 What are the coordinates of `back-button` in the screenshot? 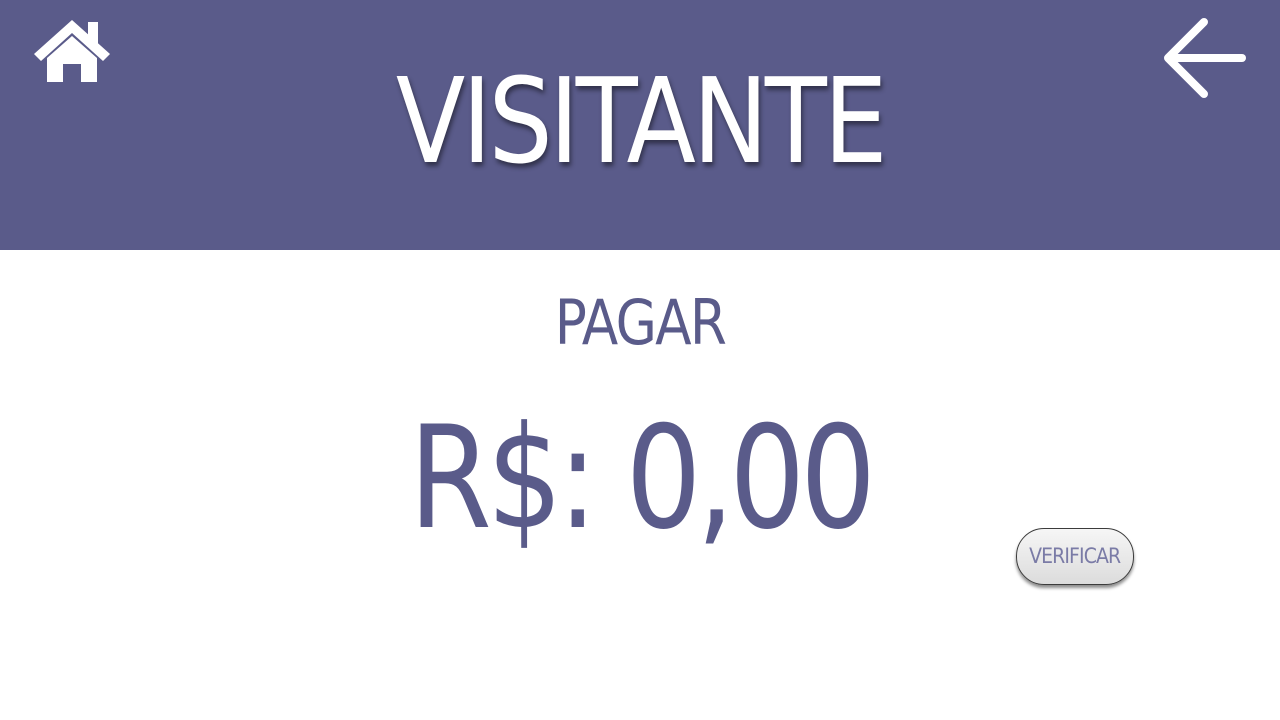 It's located at (1203, 58).